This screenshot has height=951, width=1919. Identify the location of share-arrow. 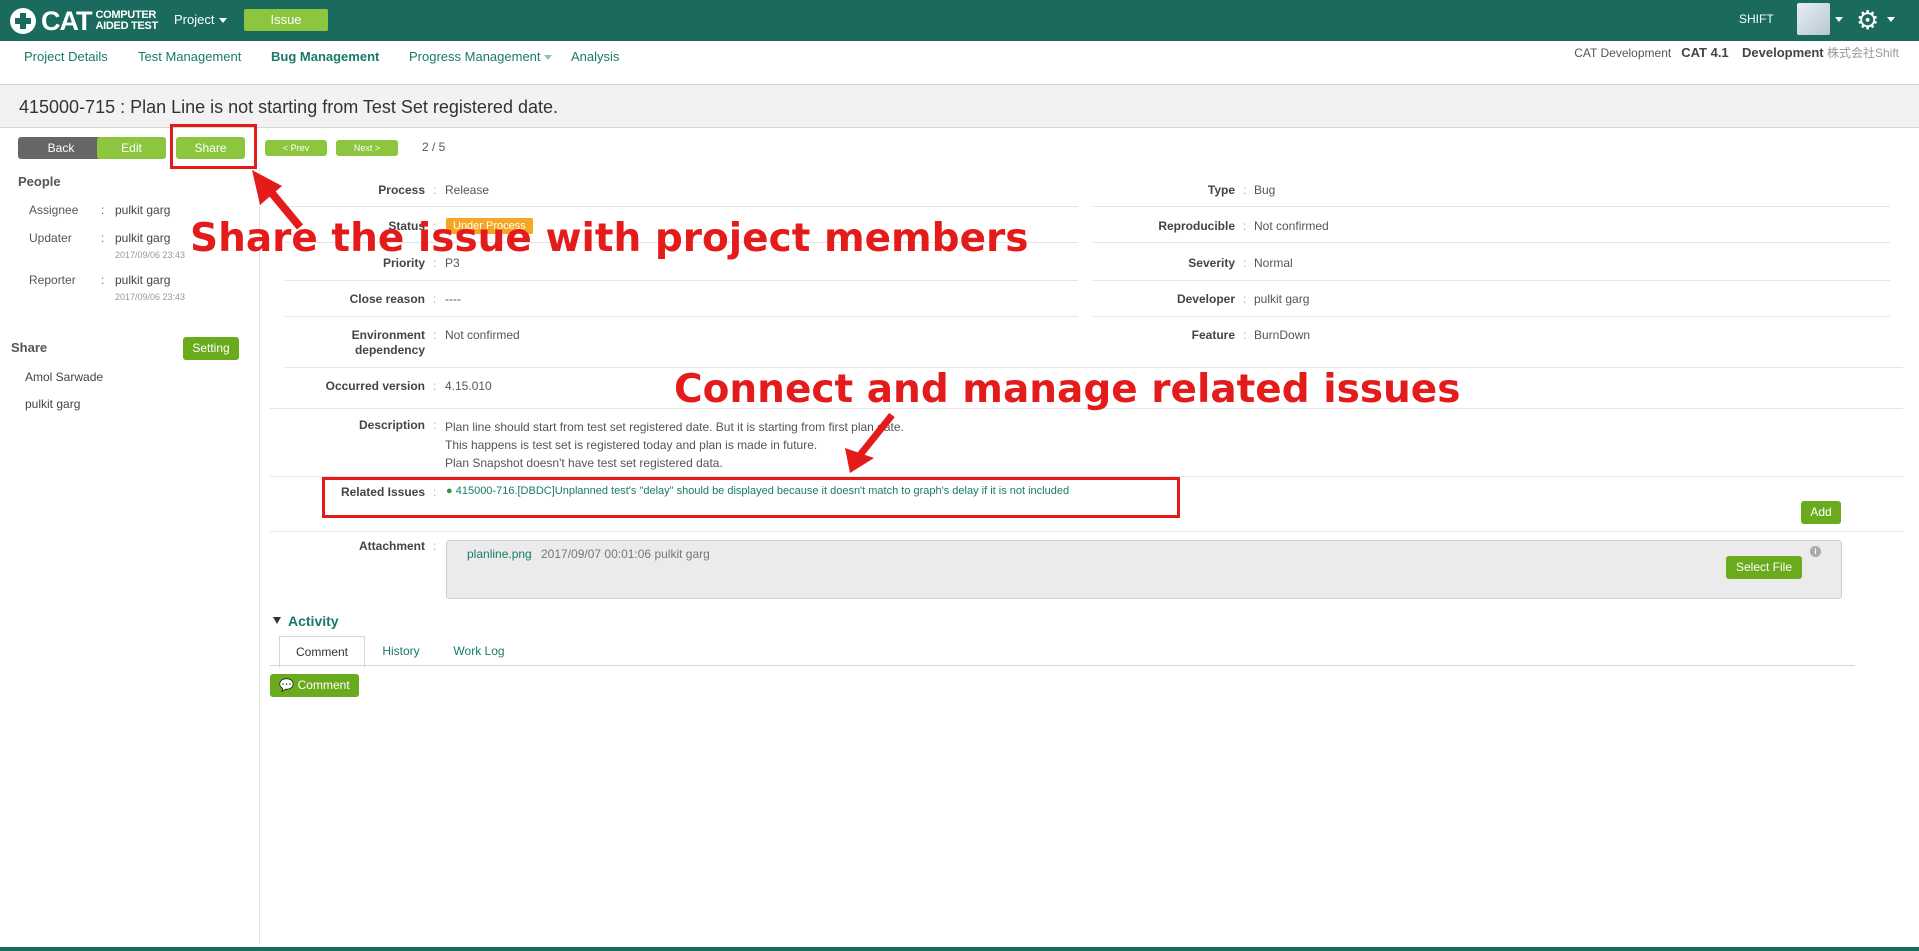
(278, 200).